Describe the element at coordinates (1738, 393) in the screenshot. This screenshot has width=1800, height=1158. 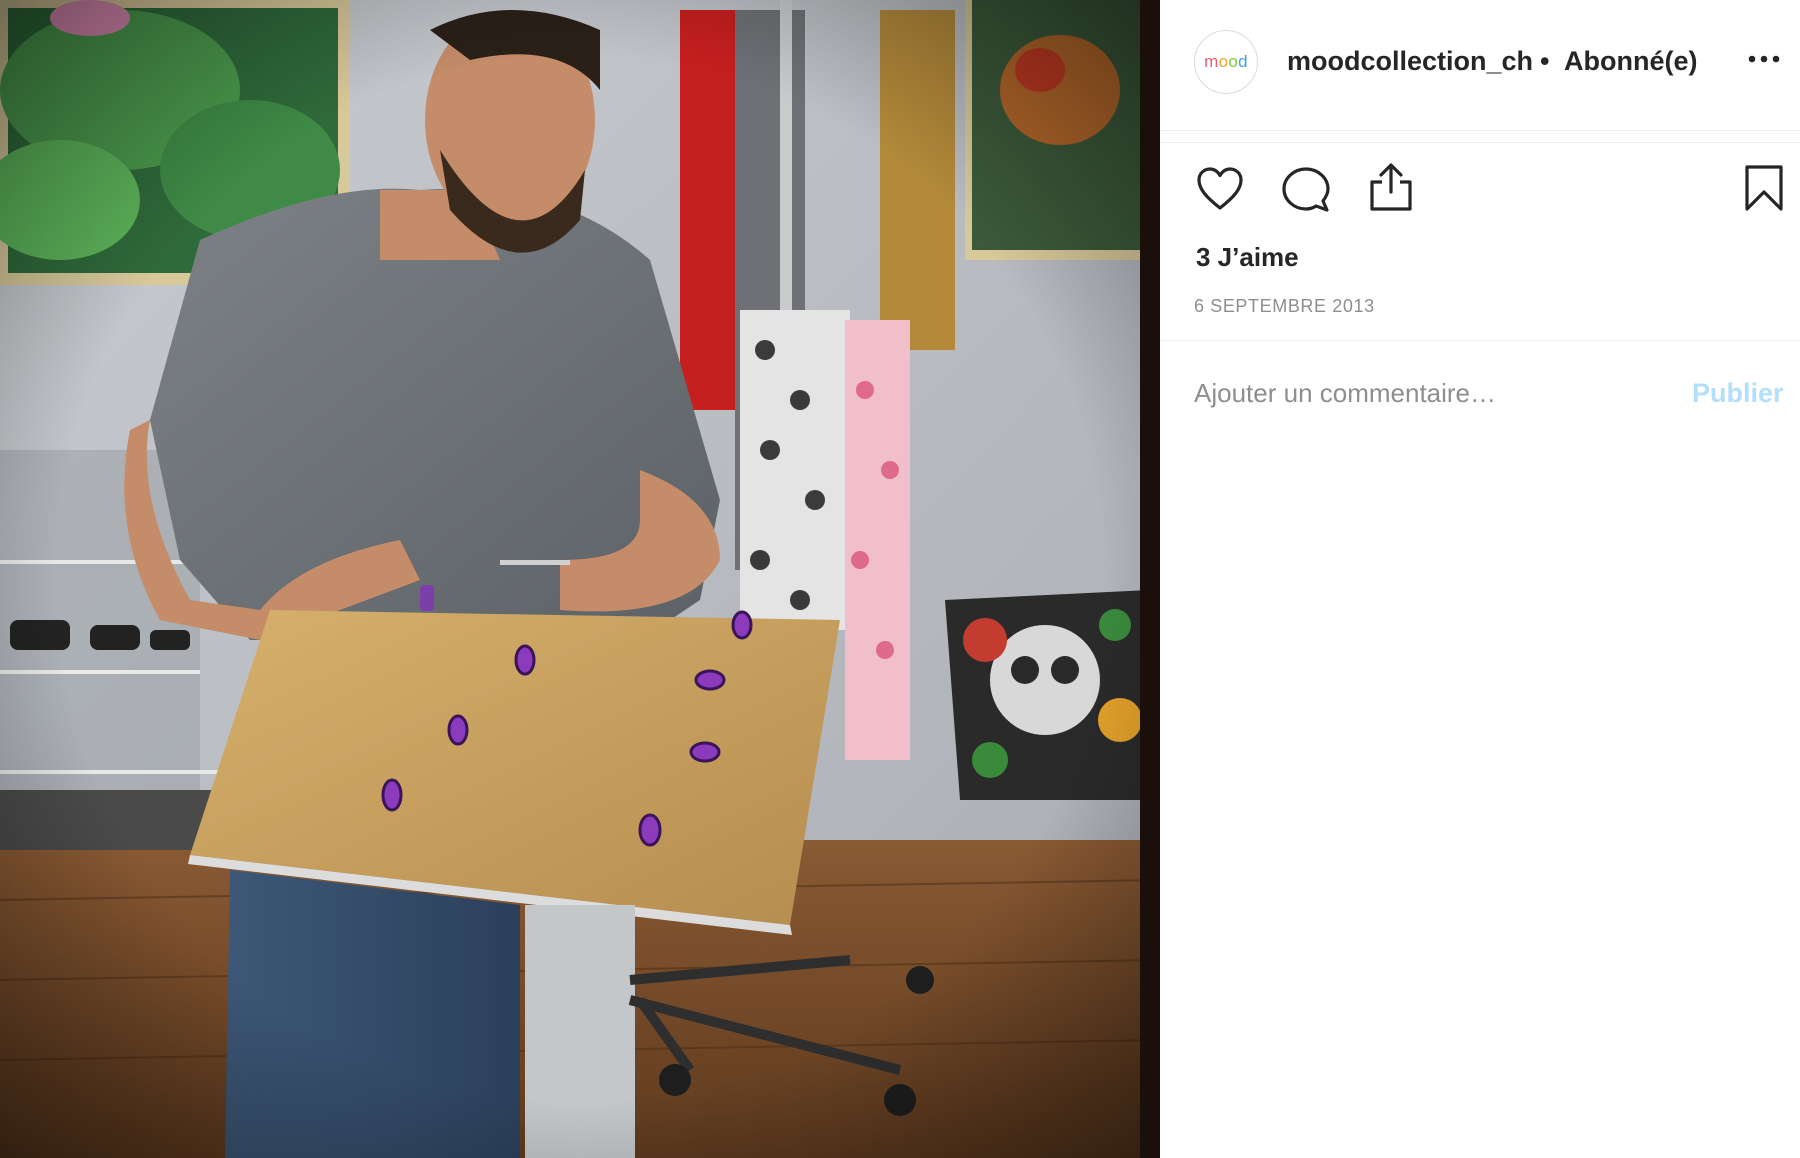
I see `publish-button: Publier` at that location.